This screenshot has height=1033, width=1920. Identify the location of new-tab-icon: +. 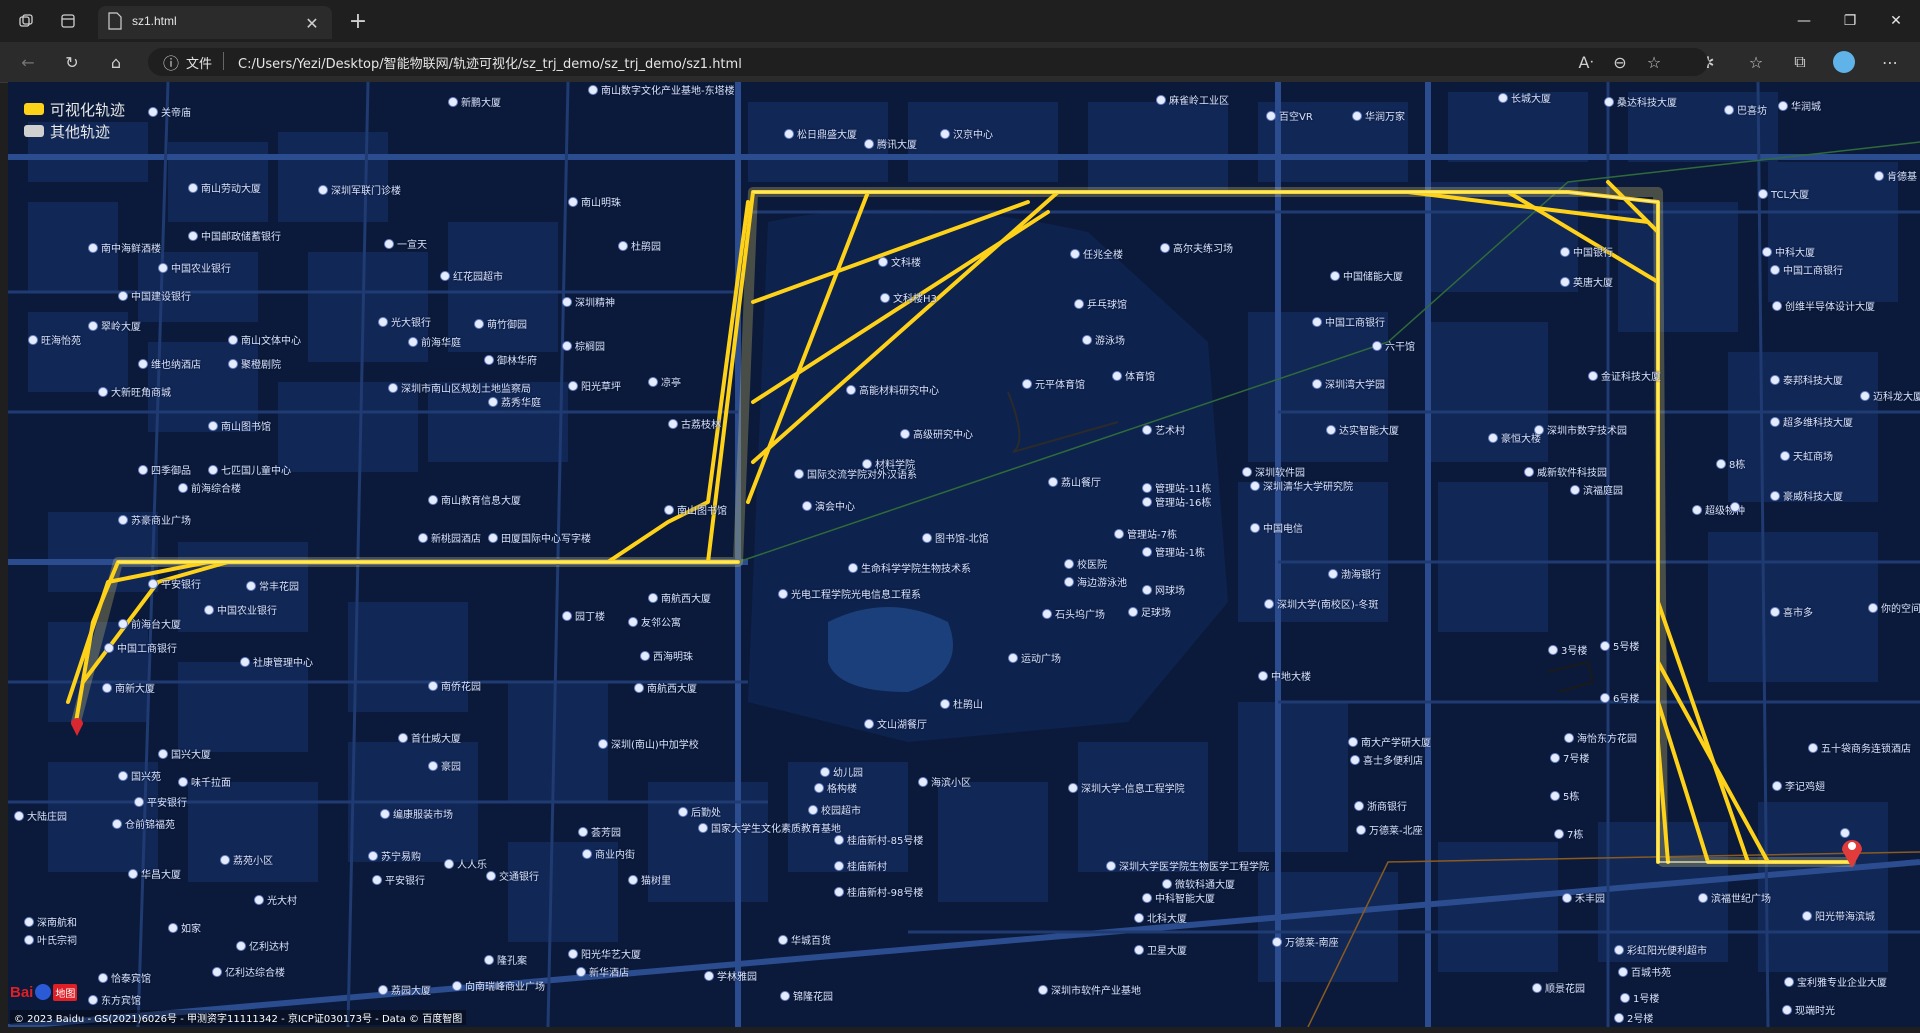
(358, 21).